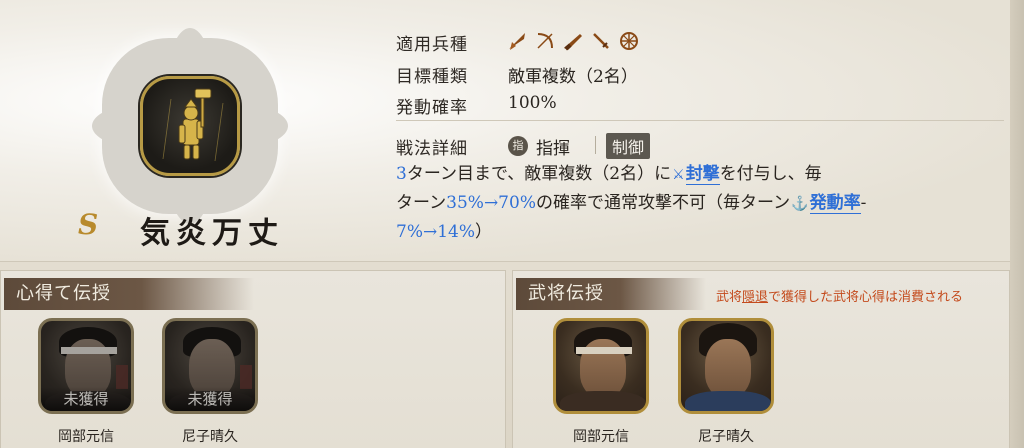  I want to click on skill-category-tag: 制御, so click(628, 146).